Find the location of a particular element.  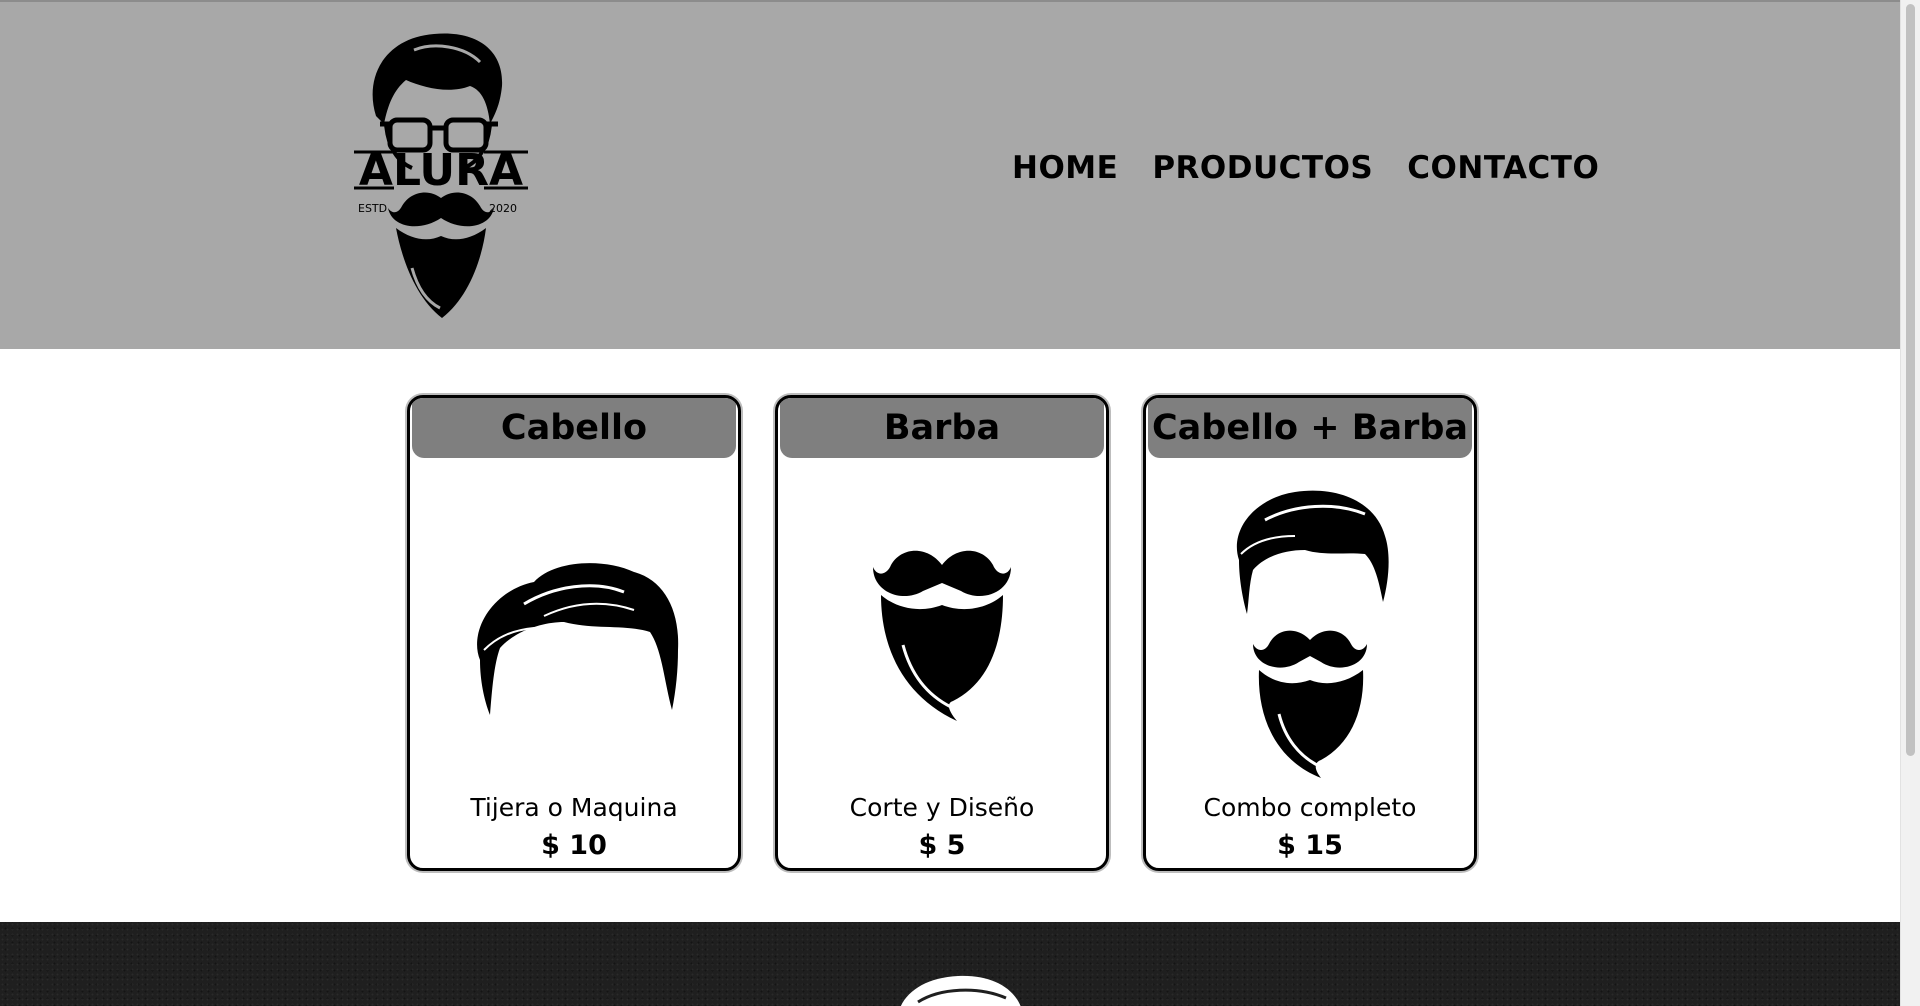

product-card-barba: Barba Corte y Diseño $ 5 is located at coordinates (942, 633).